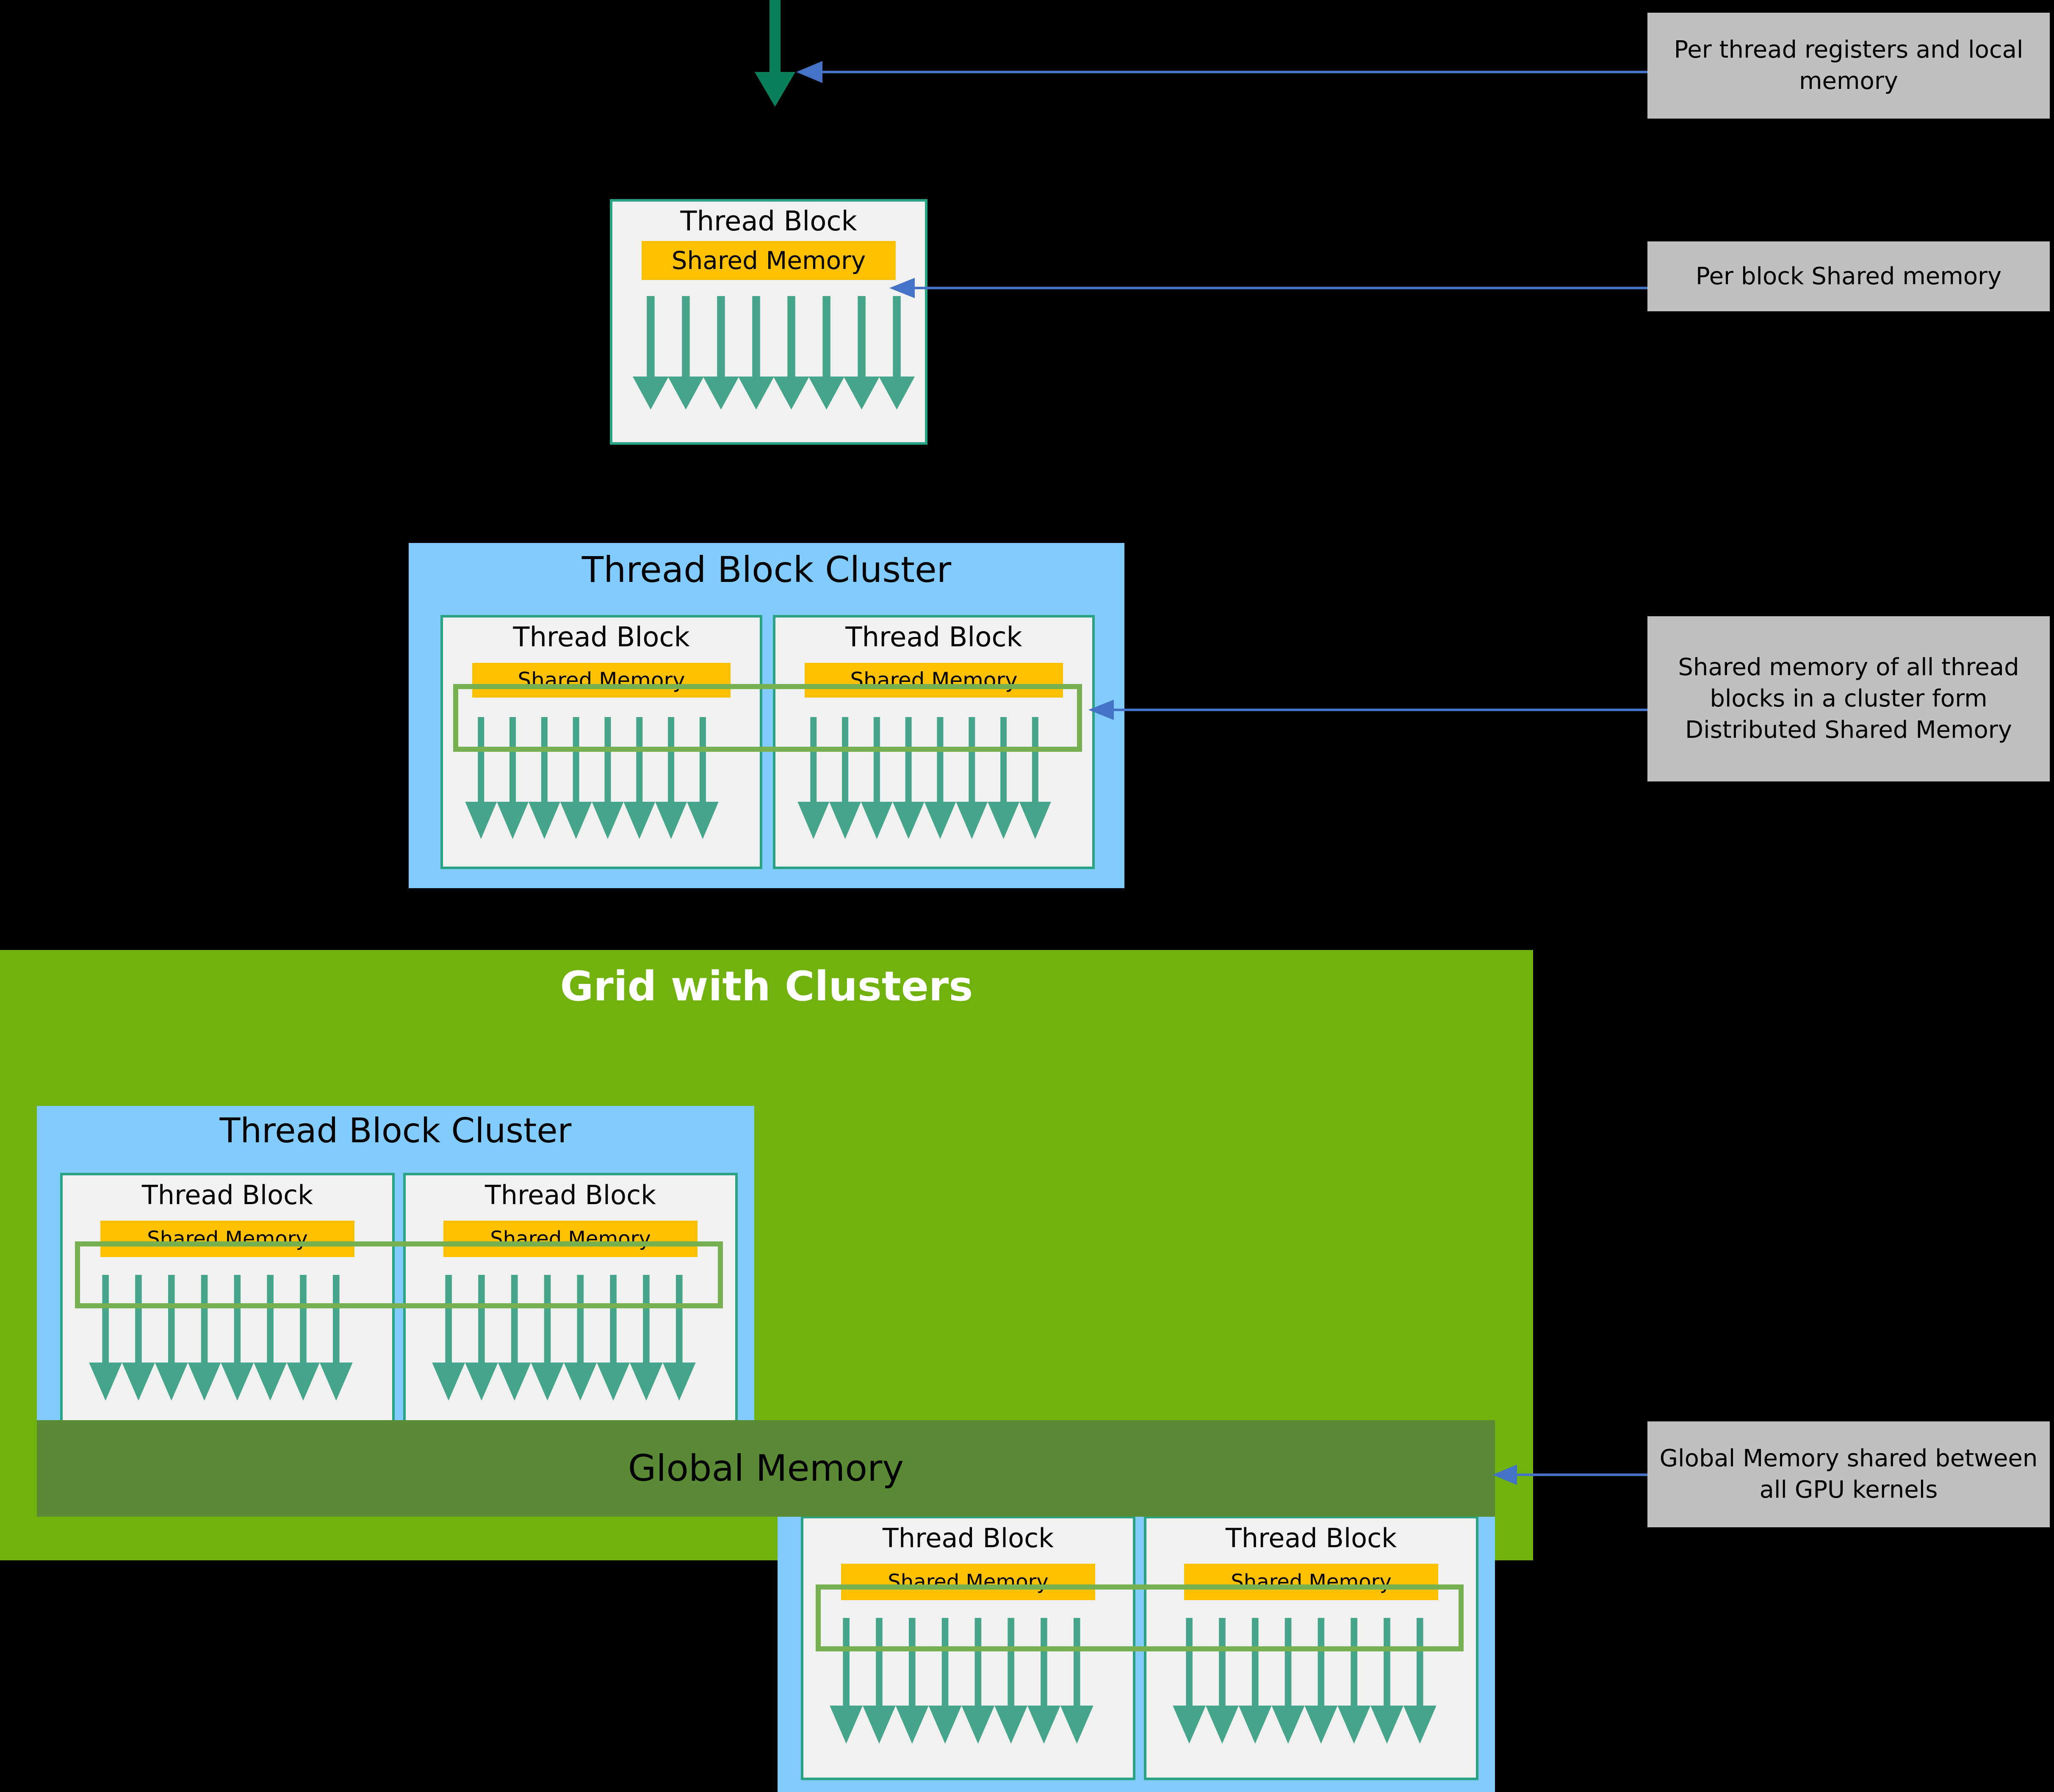 This screenshot has width=2054, height=1792. I want to click on shared-memory-annotation-connector, so click(1270, 288).